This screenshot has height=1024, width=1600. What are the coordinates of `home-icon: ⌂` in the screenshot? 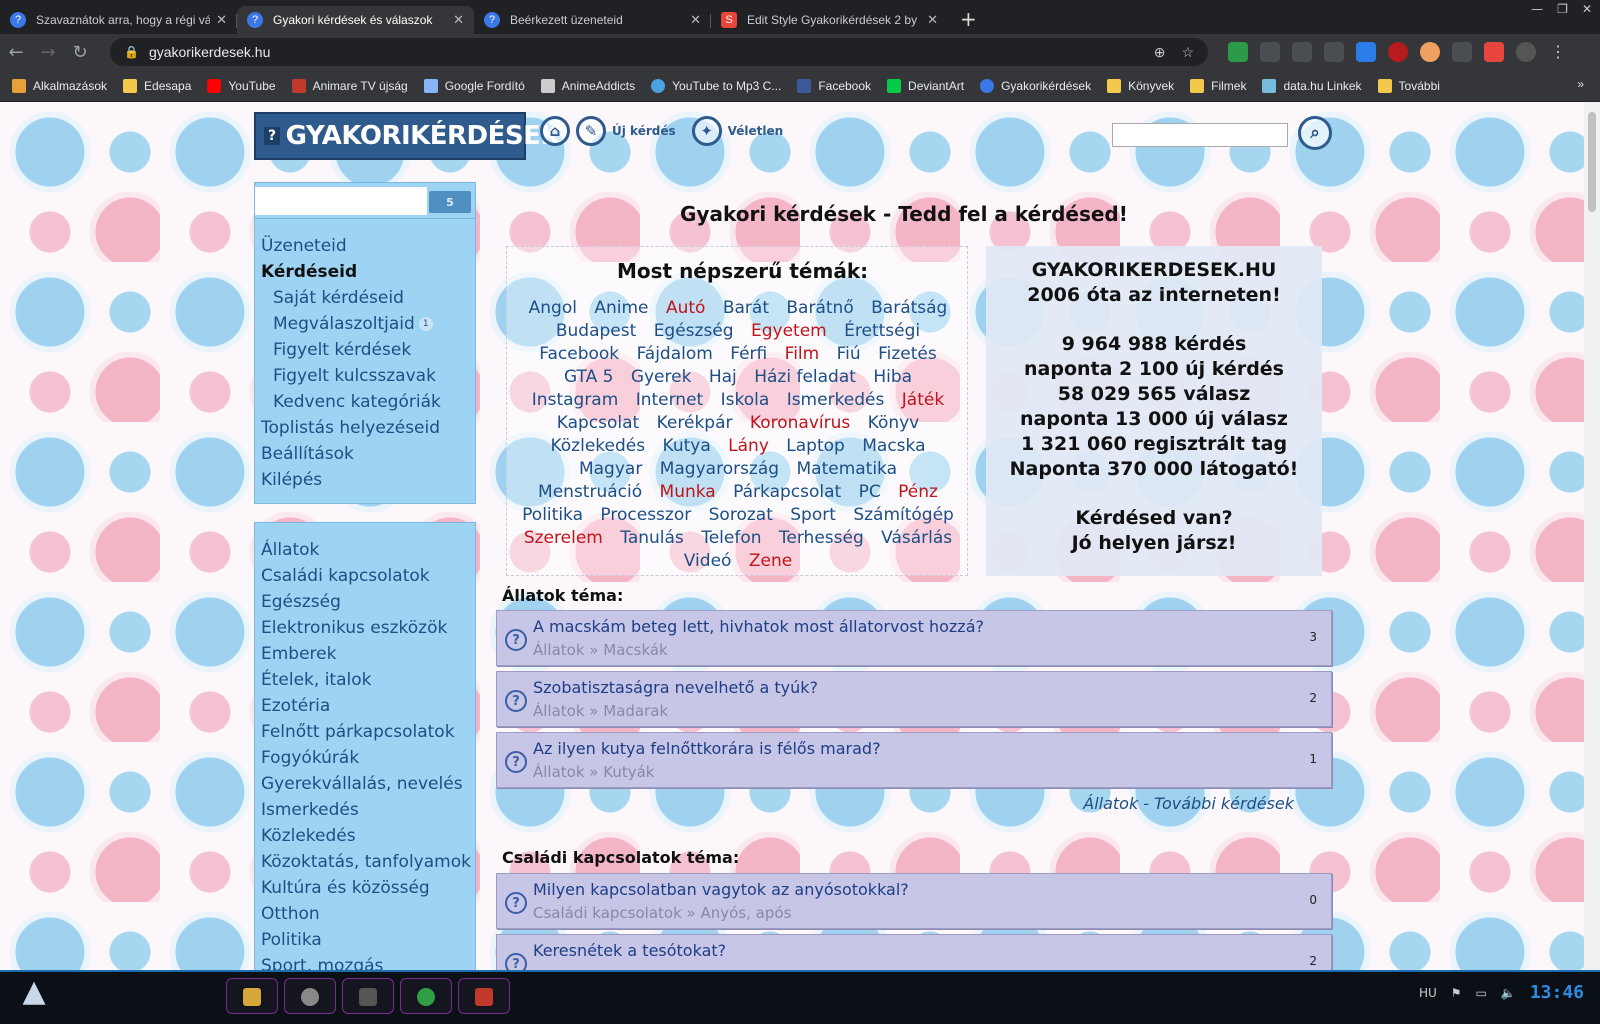 It's located at (555, 131).